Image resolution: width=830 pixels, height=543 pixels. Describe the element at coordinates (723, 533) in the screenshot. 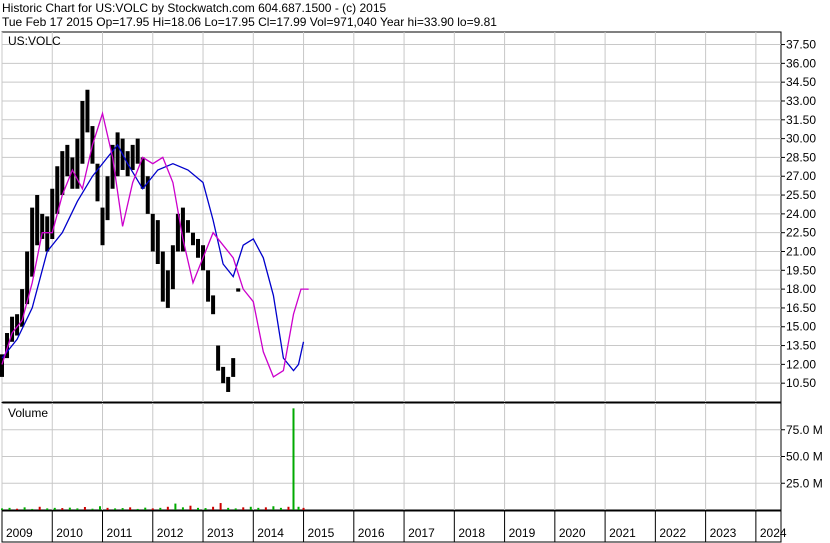

I see `year-label: 2023` at that location.